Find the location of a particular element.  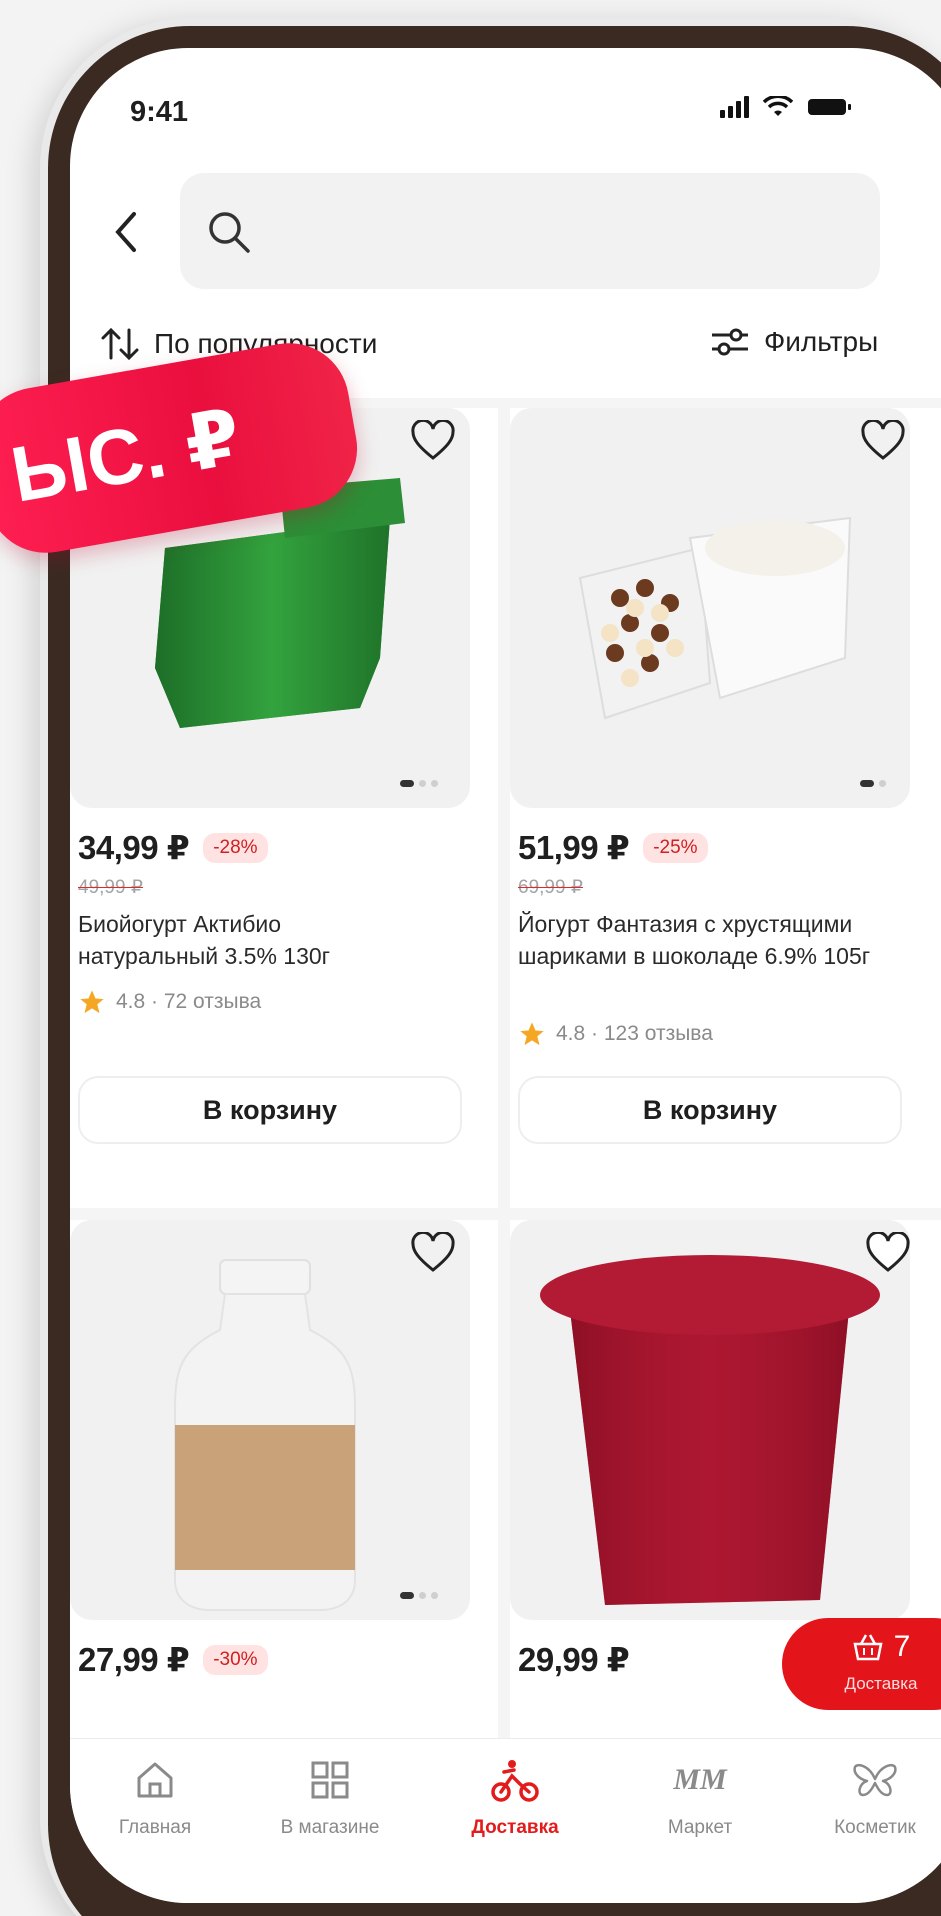

butterfly-icon is located at coordinates (875, 1780).